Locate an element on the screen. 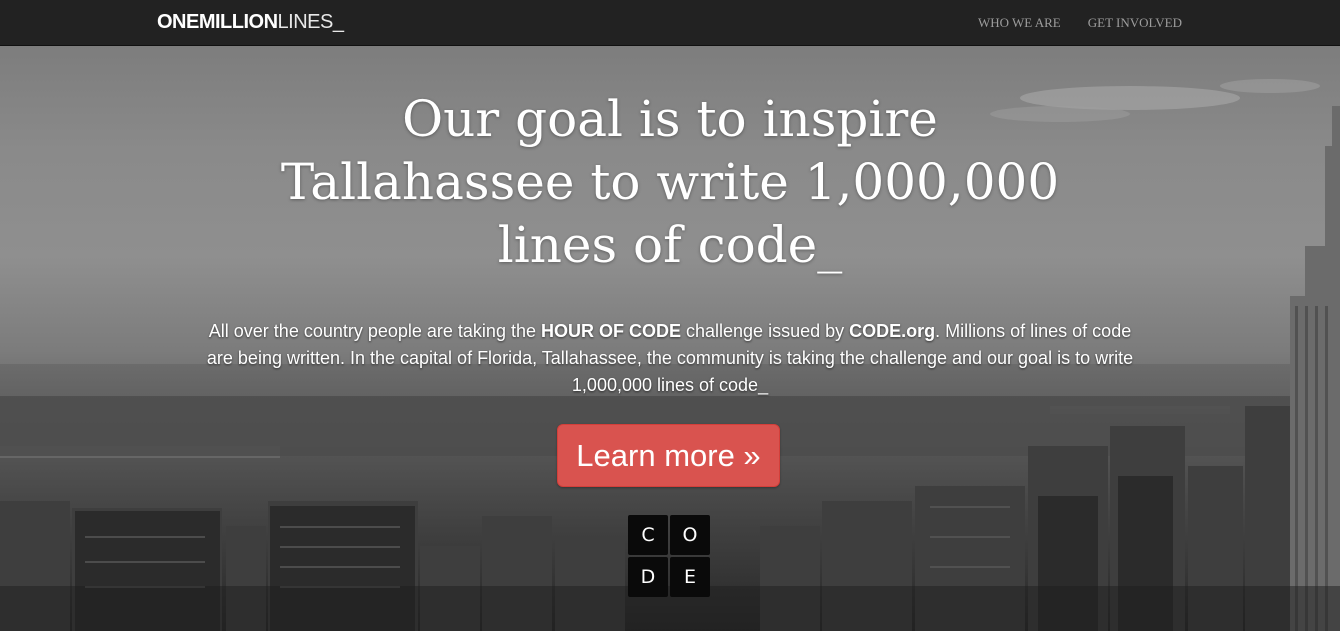  top-navbar: ONEMILLIONLINES_ WHO WE ARE GET INVOLVED is located at coordinates (670, 23).